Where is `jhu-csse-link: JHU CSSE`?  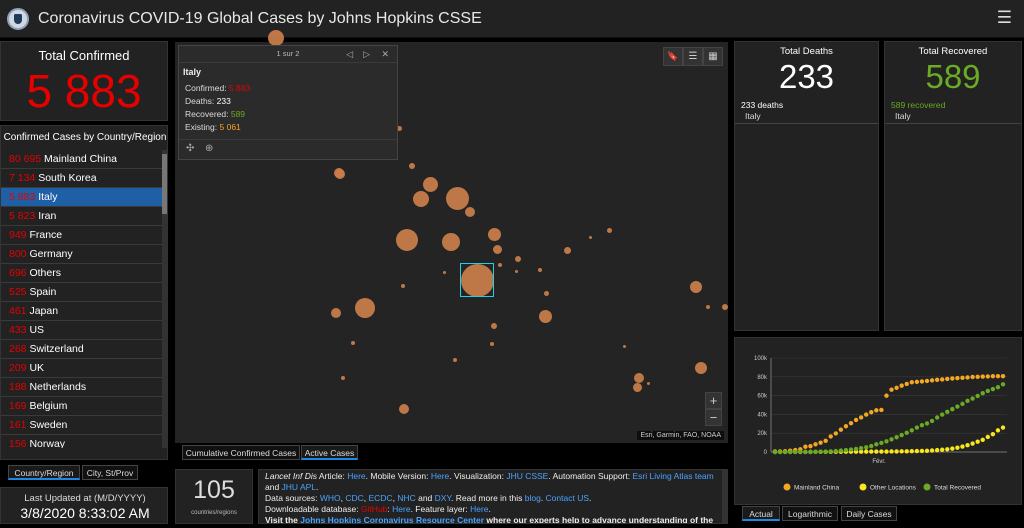 jhu-csse-link: JHU CSSE is located at coordinates (527, 476).